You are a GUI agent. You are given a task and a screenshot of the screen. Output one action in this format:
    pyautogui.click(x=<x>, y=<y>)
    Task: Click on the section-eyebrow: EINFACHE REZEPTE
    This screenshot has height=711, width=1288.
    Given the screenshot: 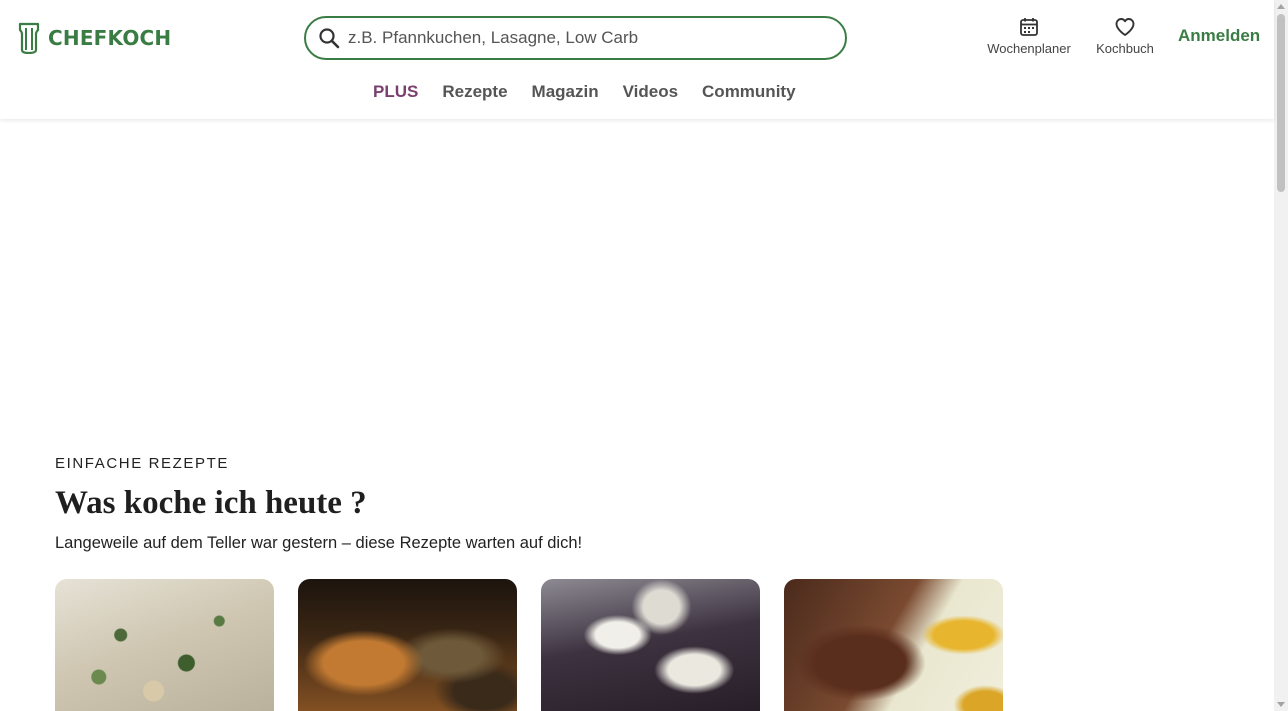 What is the action you would take?
    pyautogui.click(x=142, y=463)
    